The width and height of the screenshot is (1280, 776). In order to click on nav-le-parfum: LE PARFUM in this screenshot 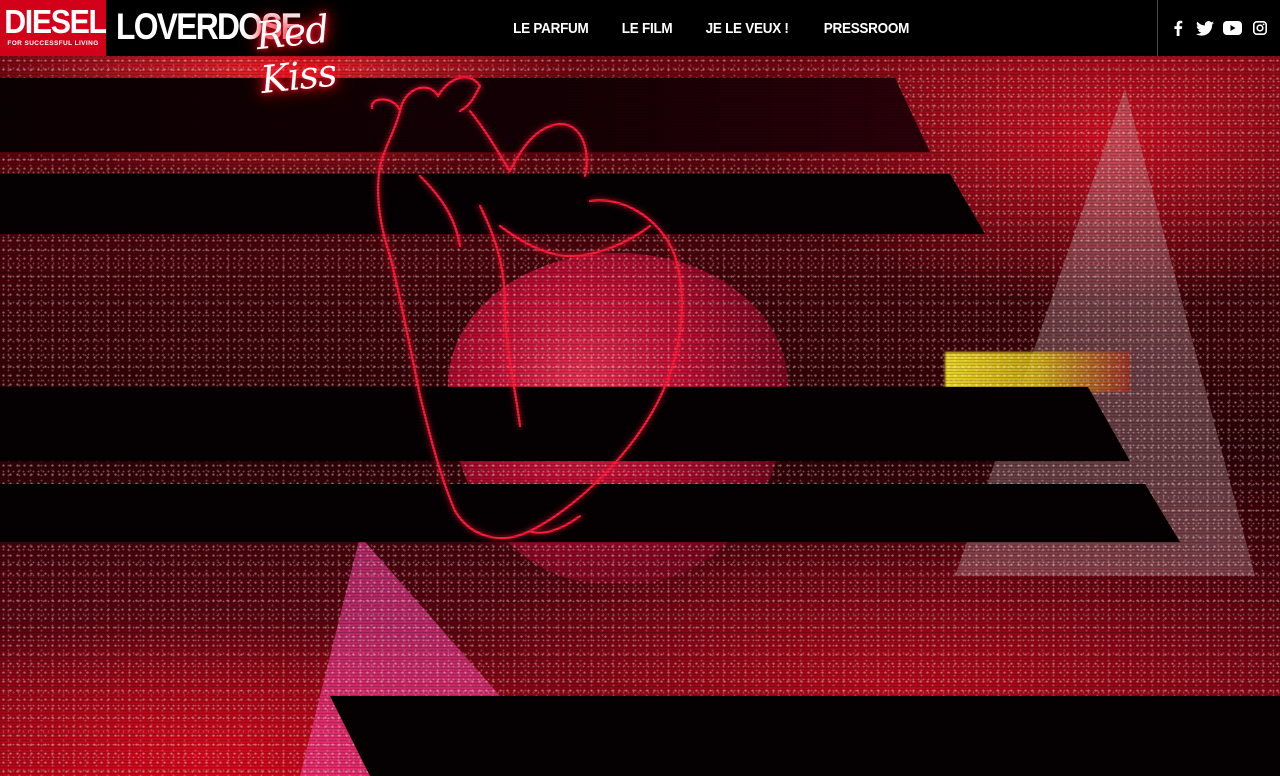, I will do `click(550, 28)`.